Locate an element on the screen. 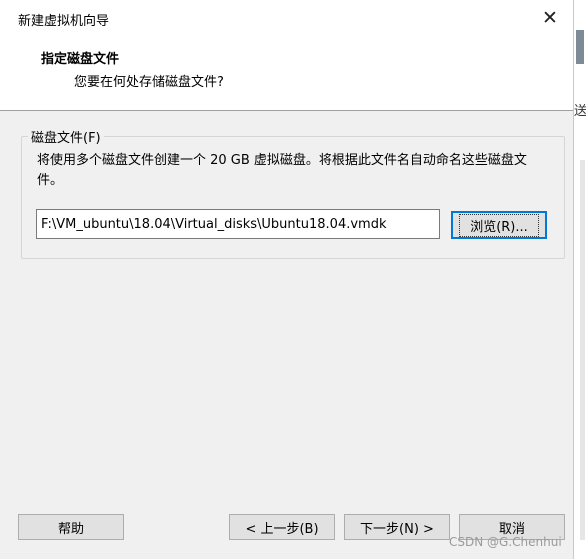  page-subtitle: 您要在何处存储磁盘文件? is located at coordinates (149, 82).